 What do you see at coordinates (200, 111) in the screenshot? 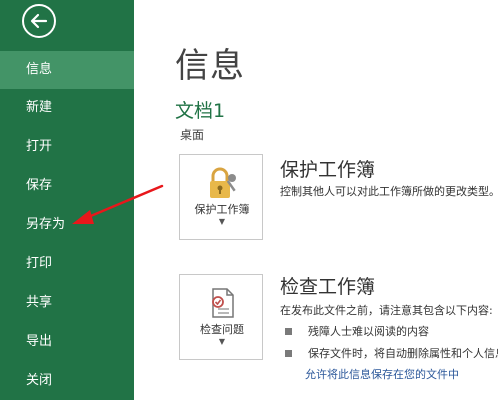
I see `document-name: 文档1` at bounding box center [200, 111].